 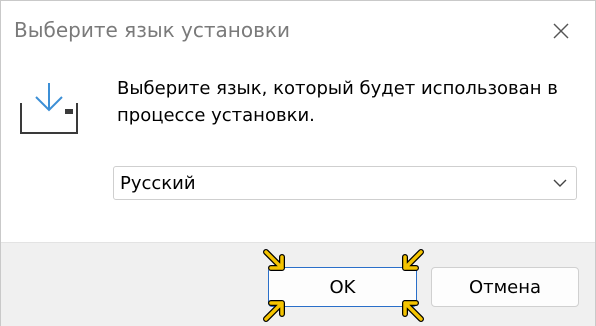 I want to click on dialog-title: Выберите язык установки, so click(x=152, y=30).